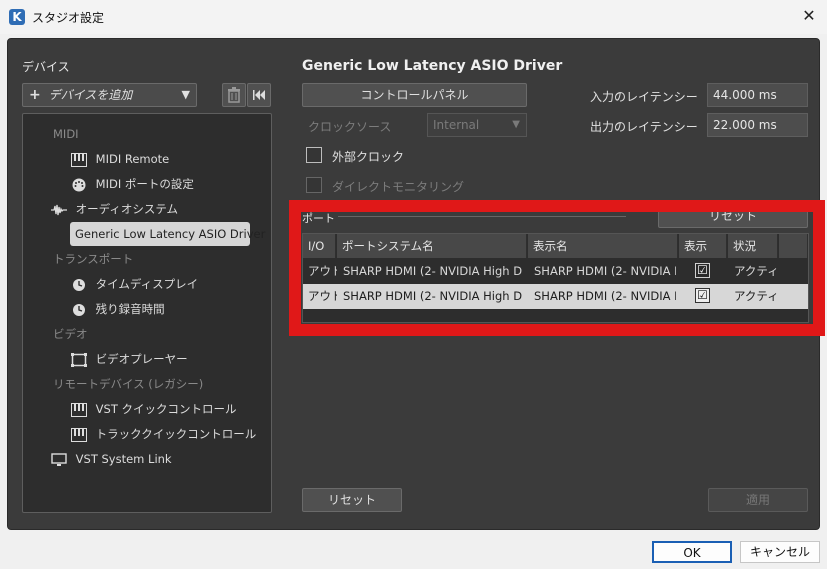 The image size is (827, 569). I want to click on tree-item-video-player: ビデオプレーヤー, so click(129, 359).